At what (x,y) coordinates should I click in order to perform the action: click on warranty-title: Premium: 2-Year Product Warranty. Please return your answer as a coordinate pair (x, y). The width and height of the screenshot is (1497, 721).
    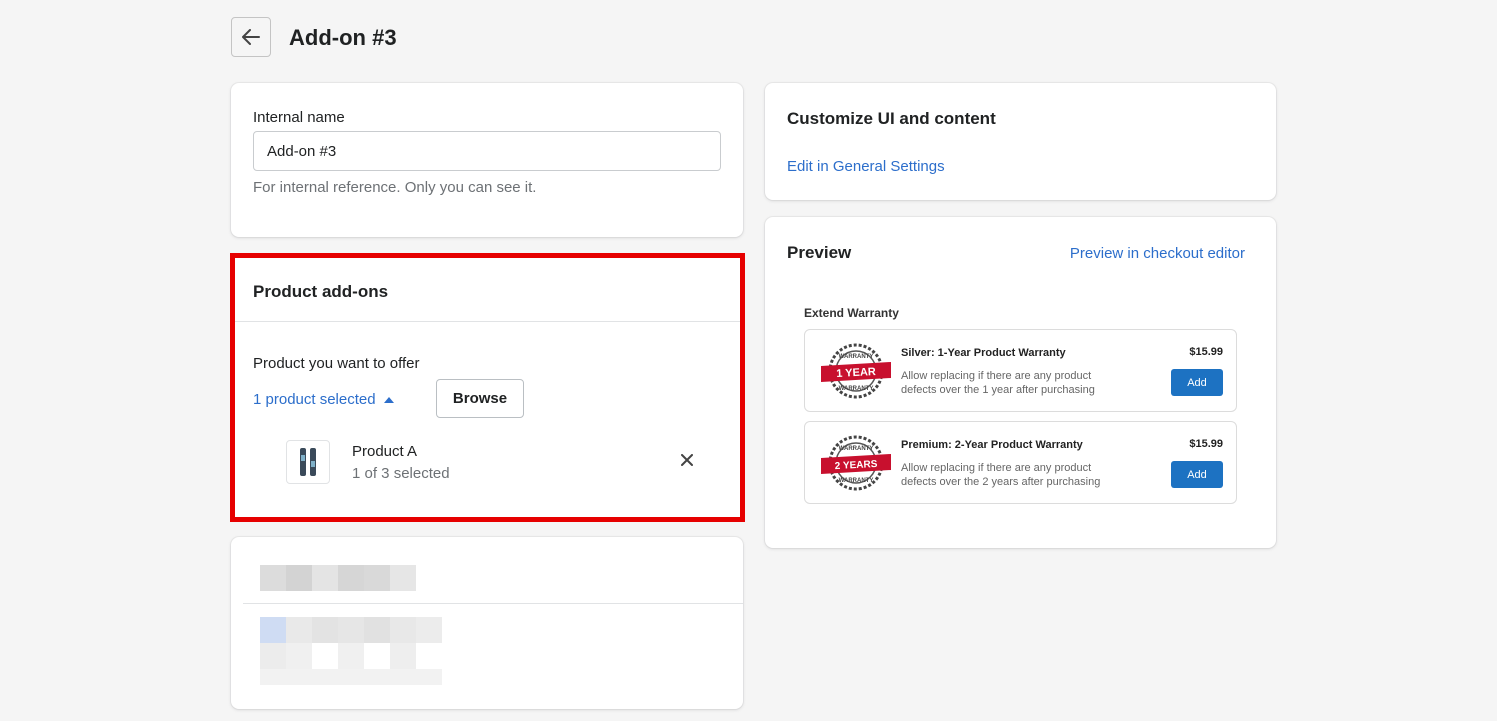
    Looking at the image, I should click on (992, 445).